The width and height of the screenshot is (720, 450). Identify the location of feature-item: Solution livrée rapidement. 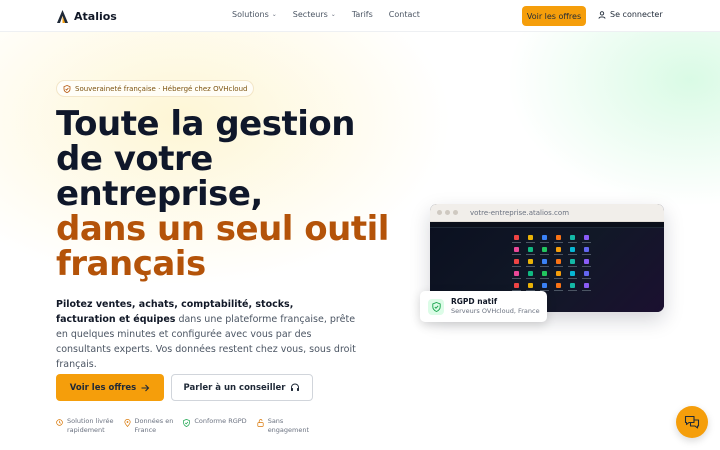
(85, 426).